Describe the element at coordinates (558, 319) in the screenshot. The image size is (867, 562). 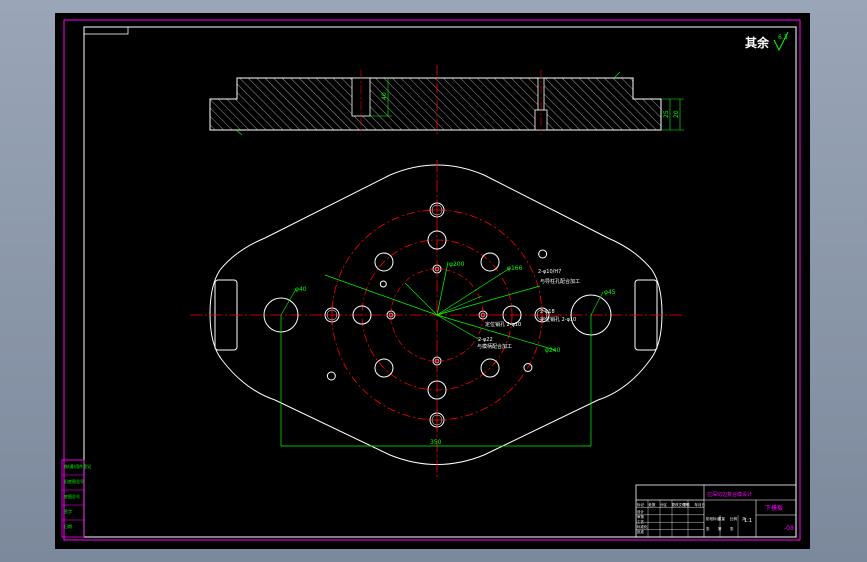
I see `note-mid-a: 定位销孔 2-φ10` at that location.